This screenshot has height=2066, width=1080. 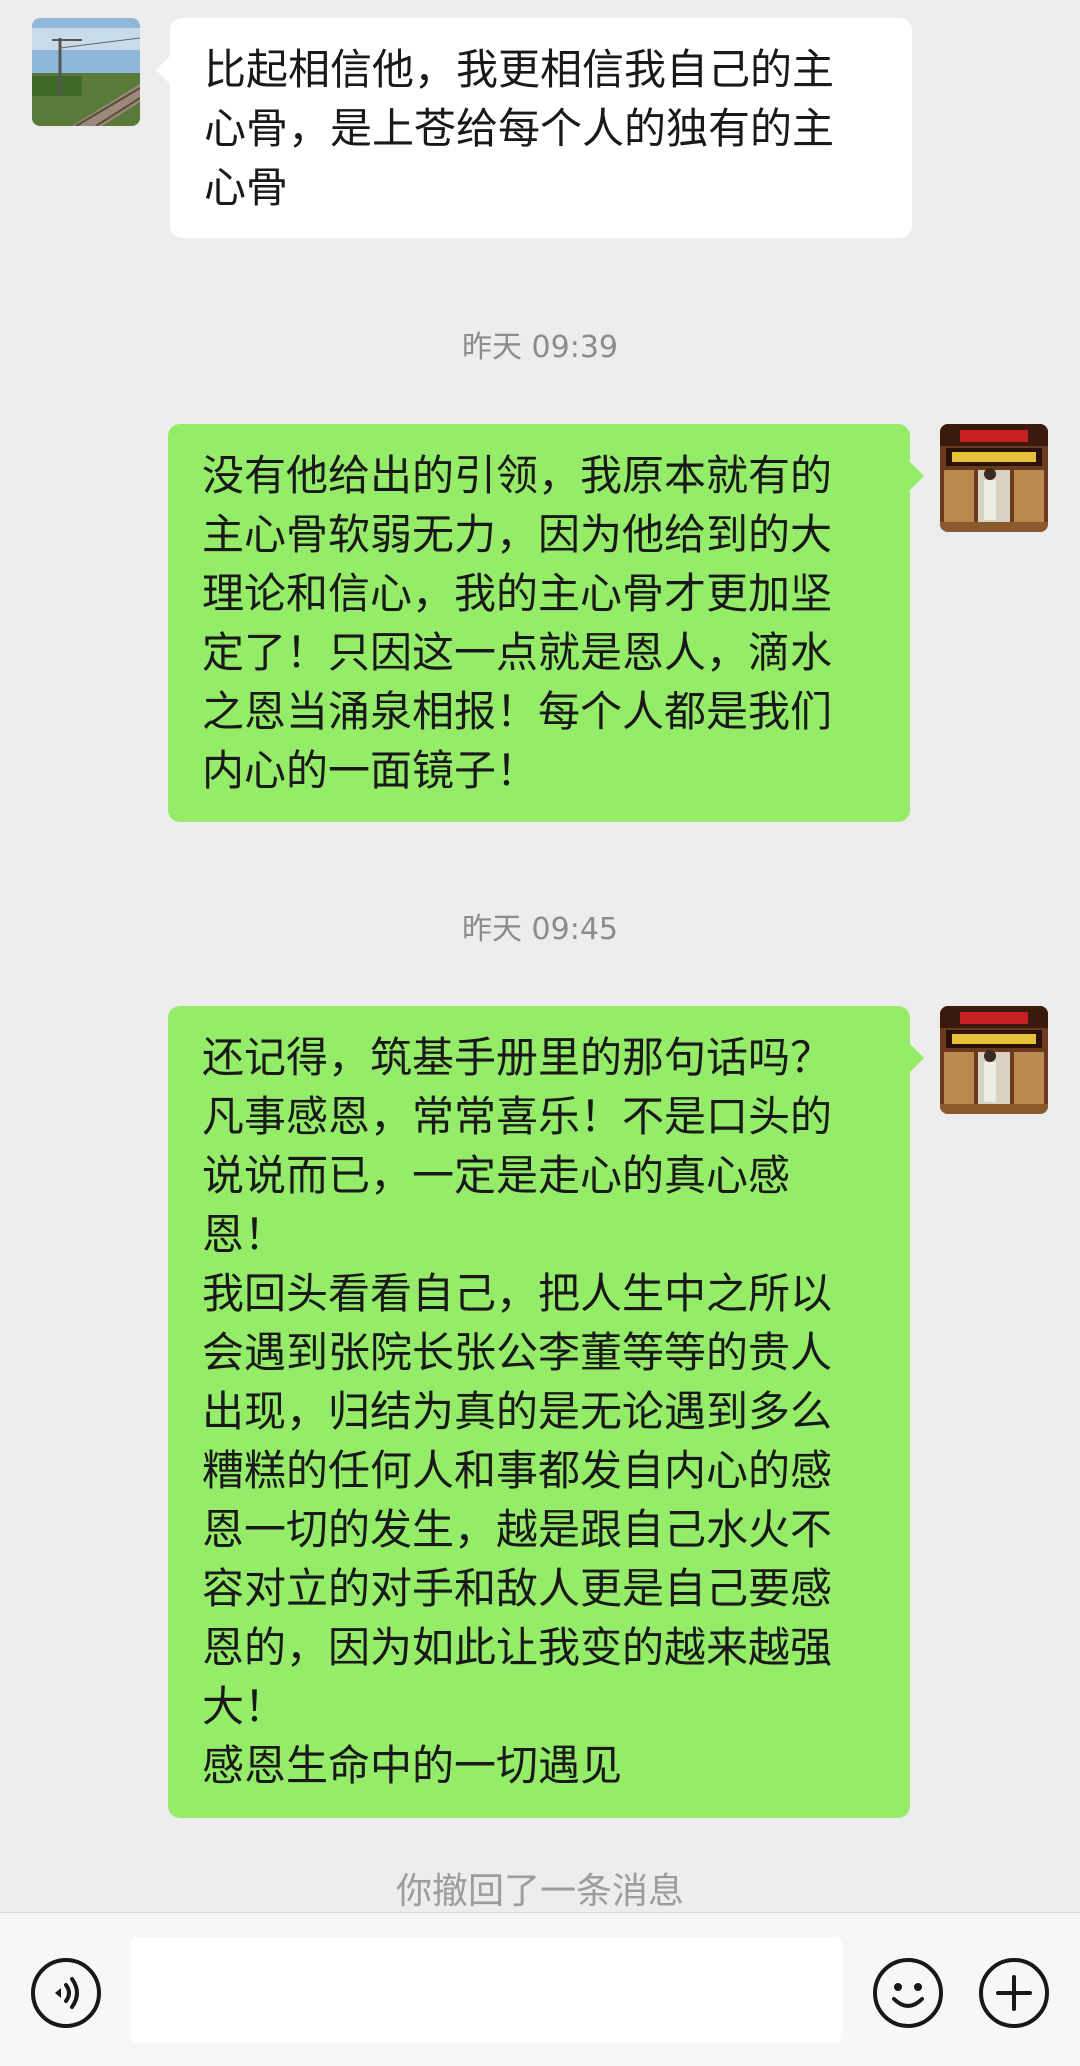 I want to click on timestamp: 昨天 09:39, so click(x=540, y=347).